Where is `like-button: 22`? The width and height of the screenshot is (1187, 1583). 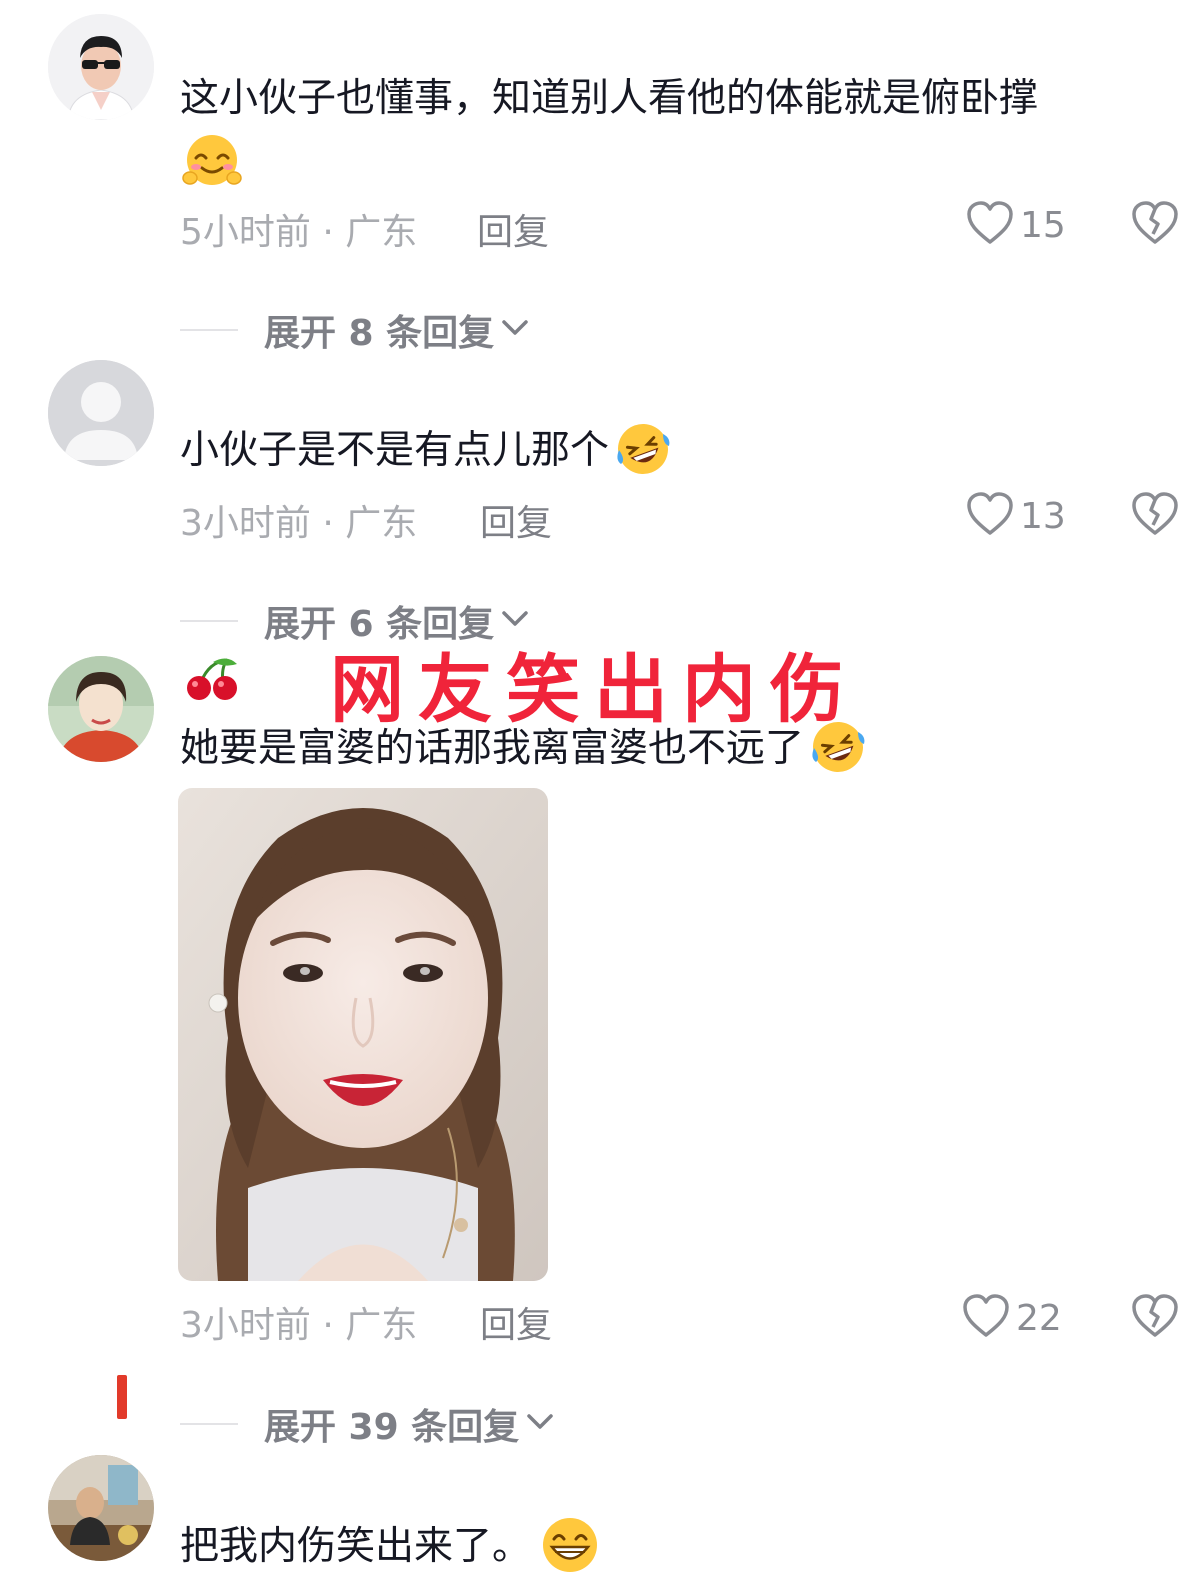
like-button: 22 is located at coordinates (1012, 1318).